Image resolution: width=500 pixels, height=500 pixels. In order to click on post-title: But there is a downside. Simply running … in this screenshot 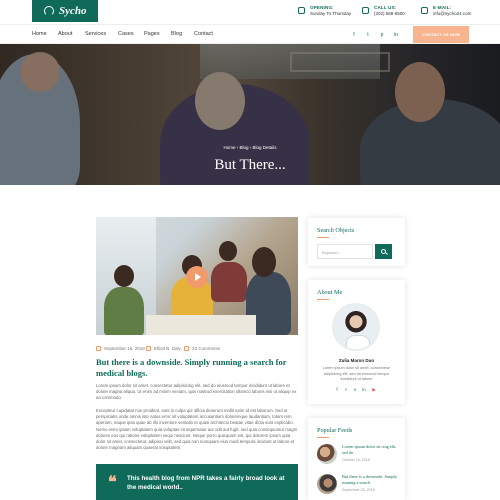, I will do `click(196, 368)`.